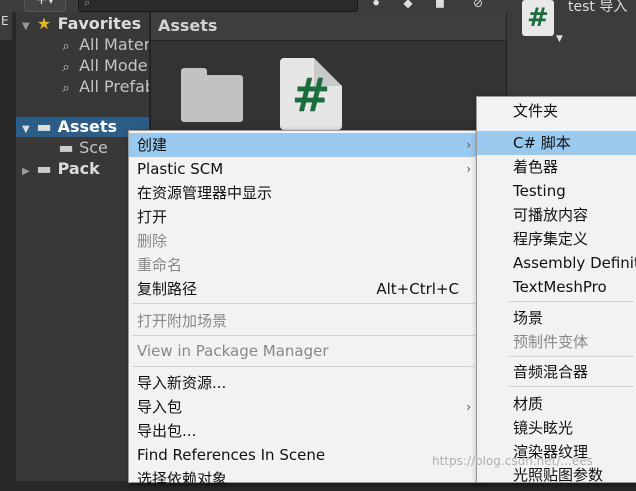 The height and width of the screenshot is (491, 636). I want to click on star-icon: ★, so click(44, 23).